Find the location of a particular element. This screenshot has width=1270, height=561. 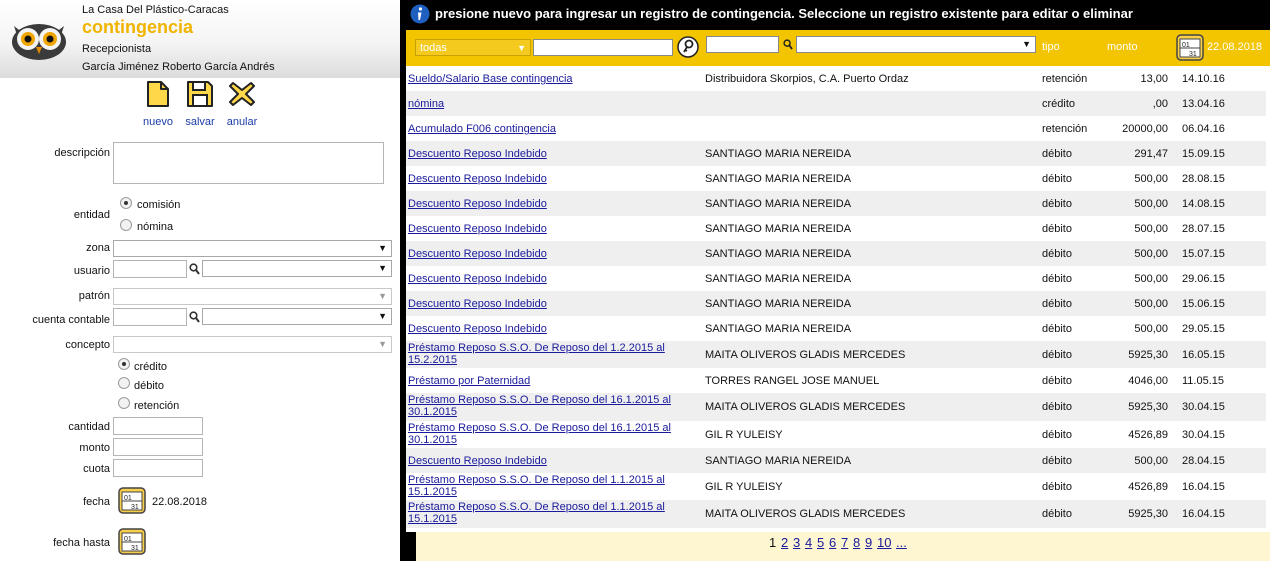

page-link: 4 is located at coordinates (808, 542).